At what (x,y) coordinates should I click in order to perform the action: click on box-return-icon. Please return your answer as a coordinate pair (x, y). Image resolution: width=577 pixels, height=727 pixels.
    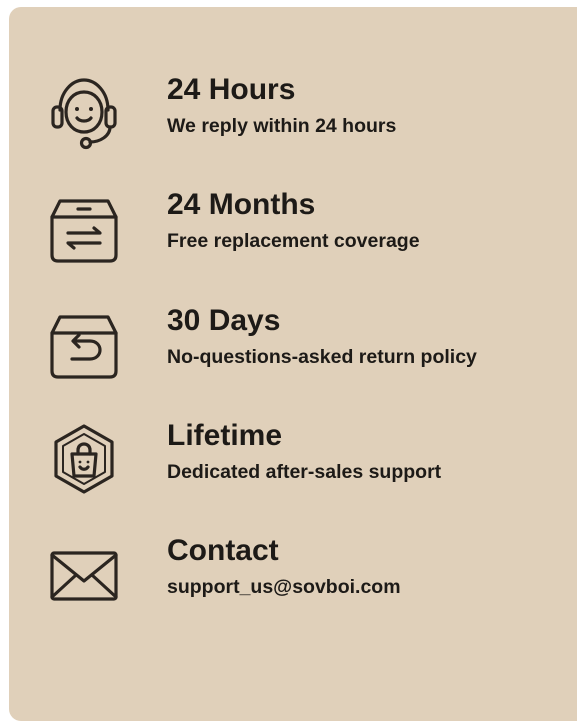
    Looking at the image, I should click on (84, 345).